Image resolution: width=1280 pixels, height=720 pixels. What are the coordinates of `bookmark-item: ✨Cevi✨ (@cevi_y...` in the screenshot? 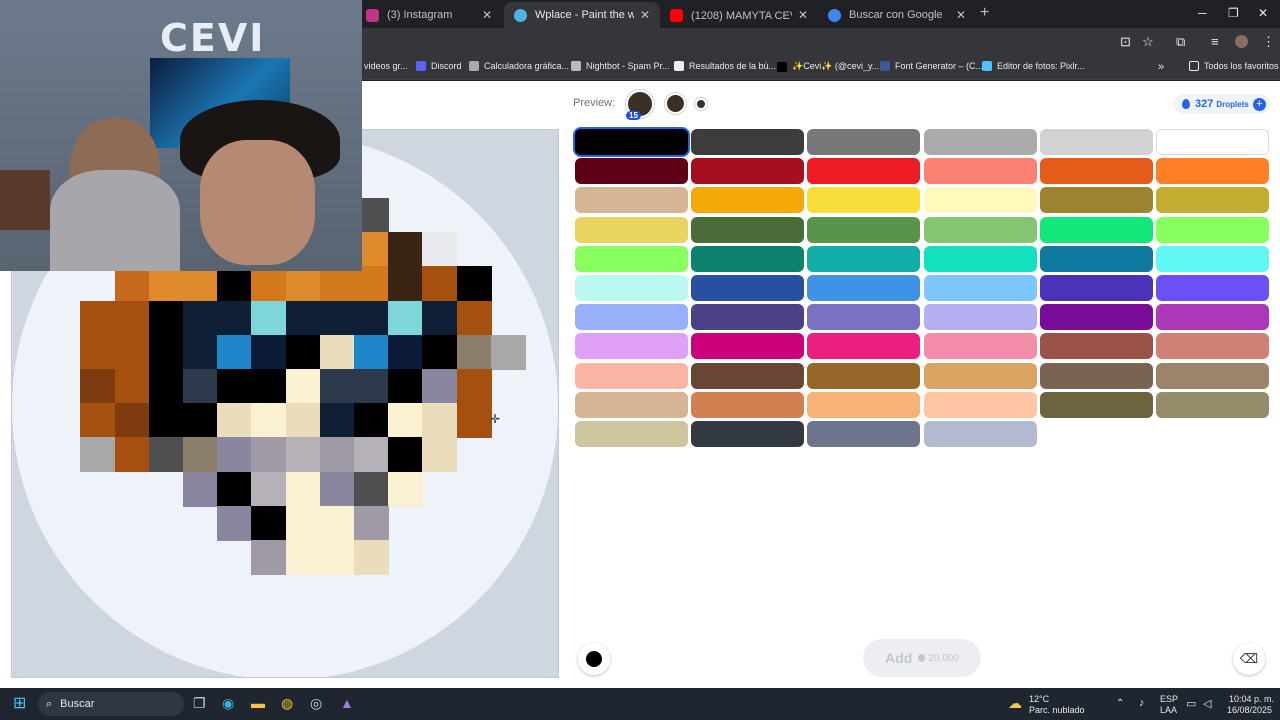 It's located at (828, 66).